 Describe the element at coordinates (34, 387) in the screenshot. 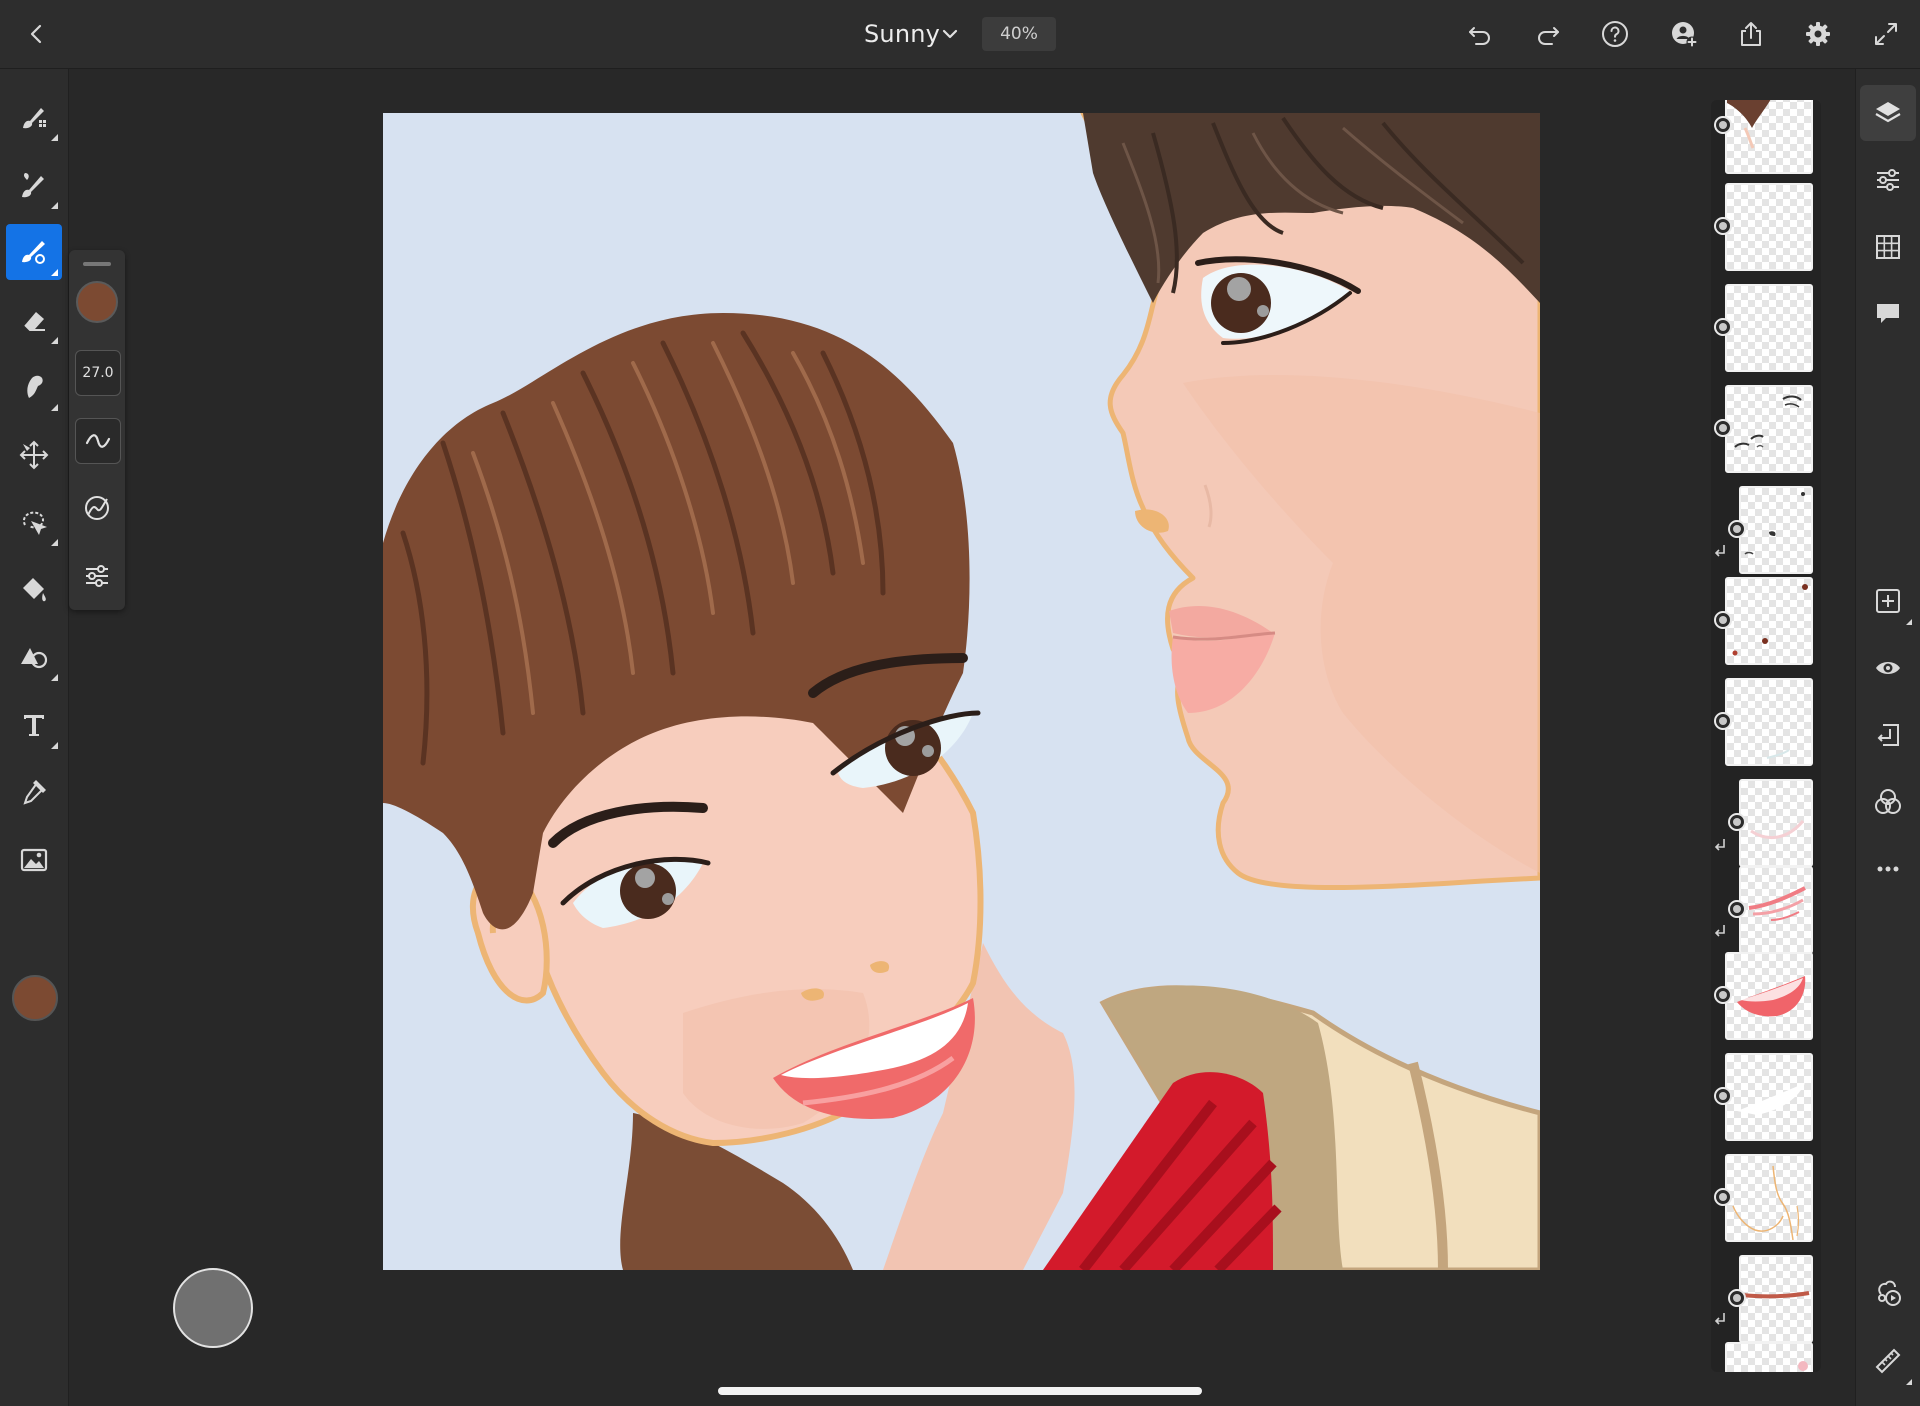

I see `smudge-icon` at that location.